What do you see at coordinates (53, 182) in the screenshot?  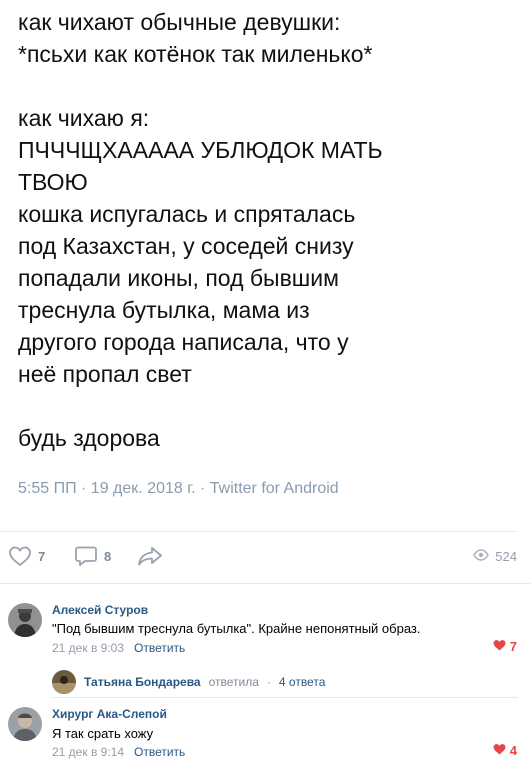 I see `tweet-line: ТВОЮ` at bounding box center [53, 182].